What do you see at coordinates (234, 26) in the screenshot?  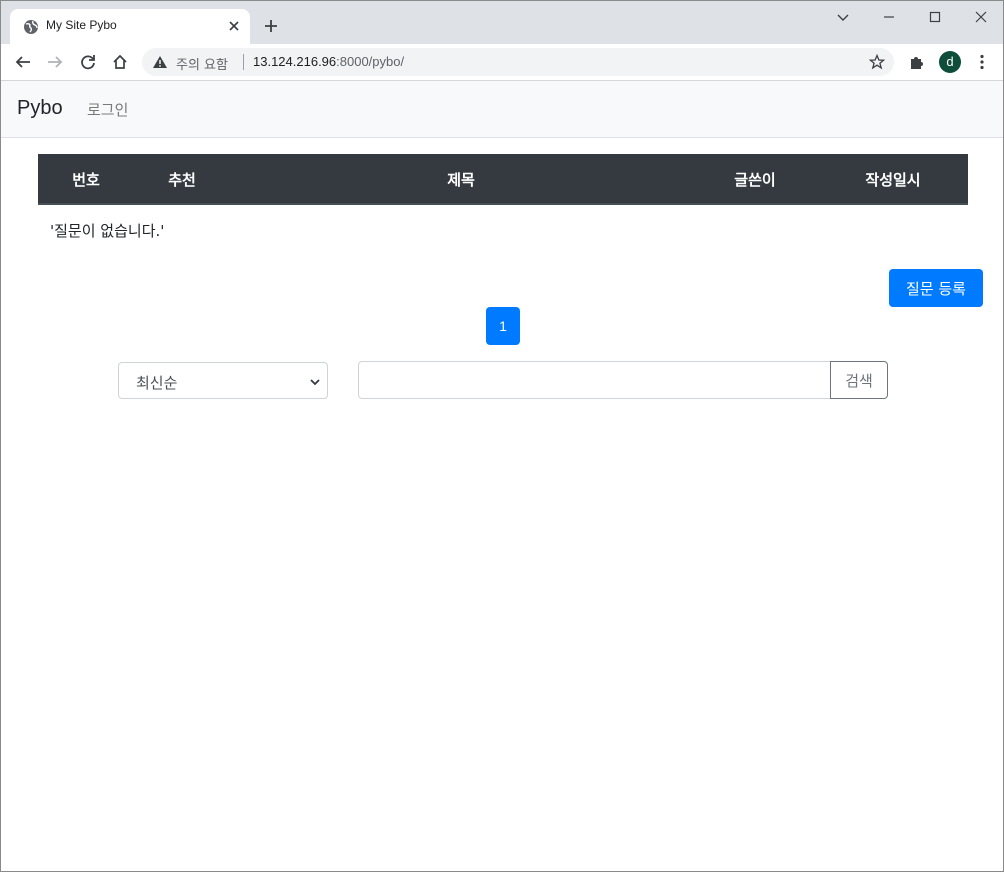 I see `close-tab-icon` at bounding box center [234, 26].